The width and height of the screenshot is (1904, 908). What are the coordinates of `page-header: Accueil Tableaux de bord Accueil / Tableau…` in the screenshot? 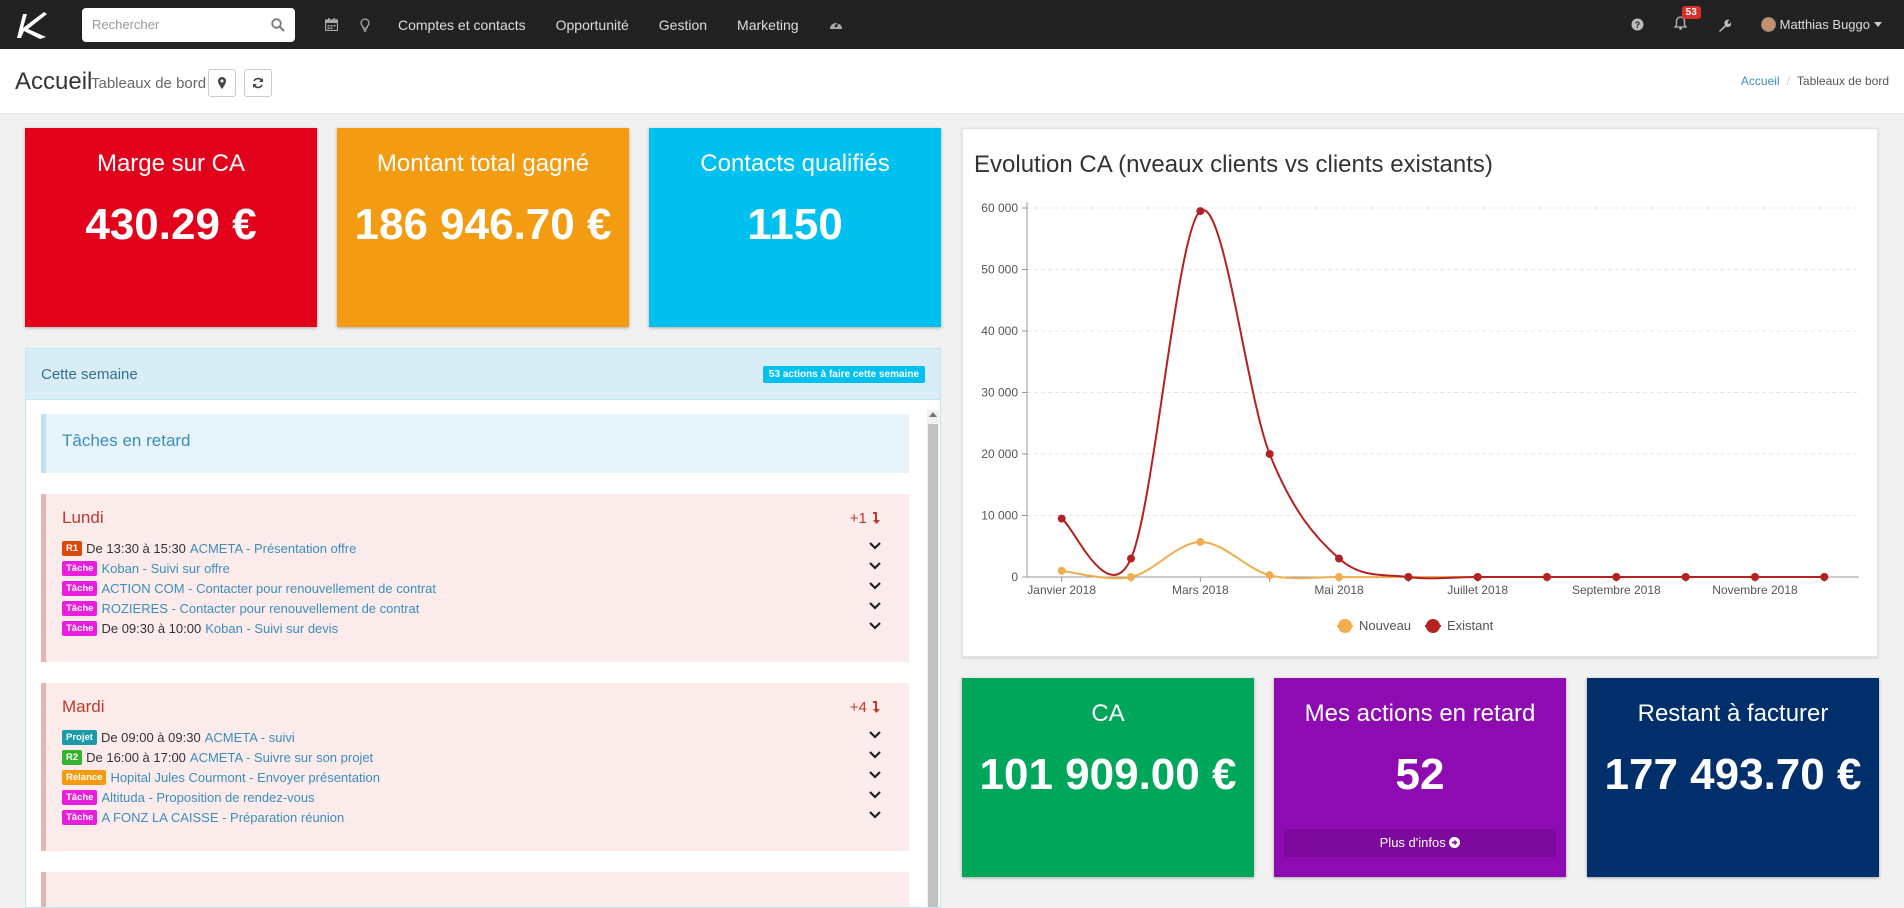 It's located at (952, 81).